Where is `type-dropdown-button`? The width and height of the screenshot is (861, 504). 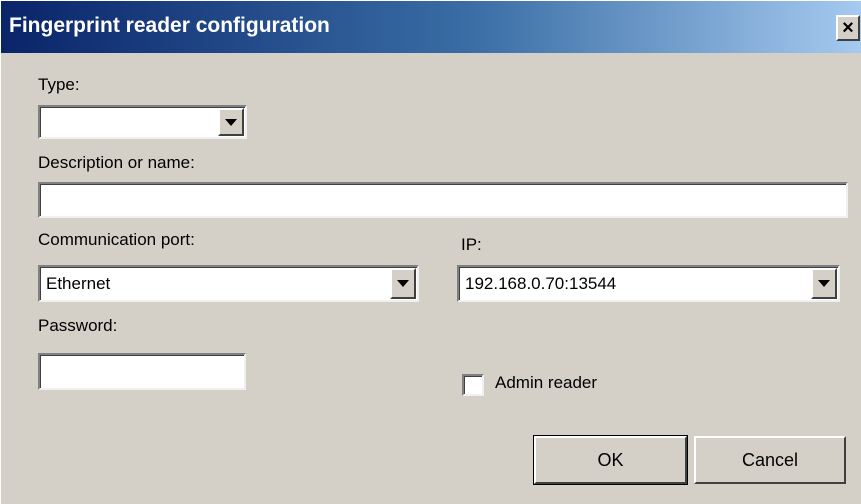
type-dropdown-button is located at coordinates (231, 122).